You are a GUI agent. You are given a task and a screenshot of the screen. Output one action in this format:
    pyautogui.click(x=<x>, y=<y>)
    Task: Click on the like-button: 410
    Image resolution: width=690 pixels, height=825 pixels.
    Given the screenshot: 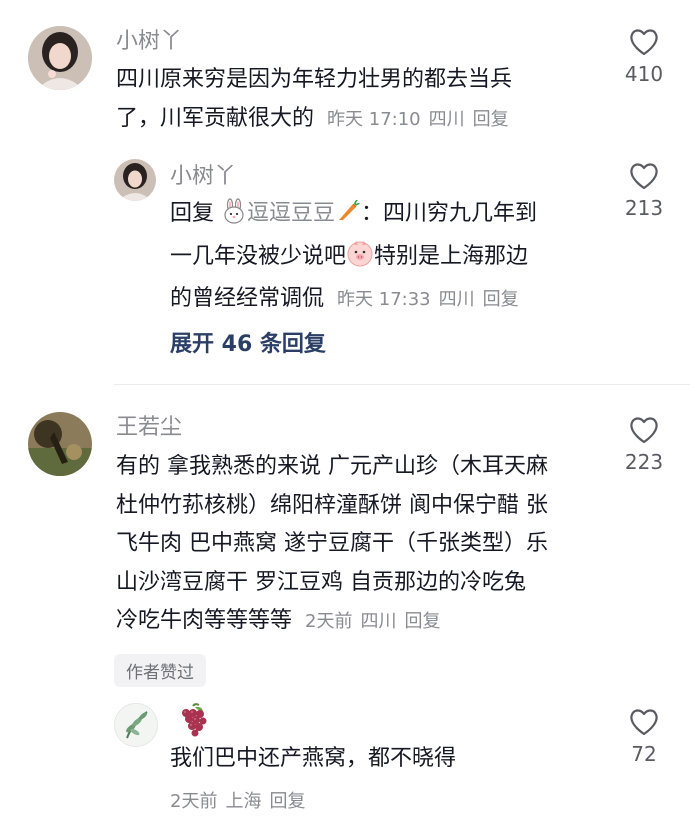 What is the action you would take?
    pyautogui.click(x=644, y=57)
    